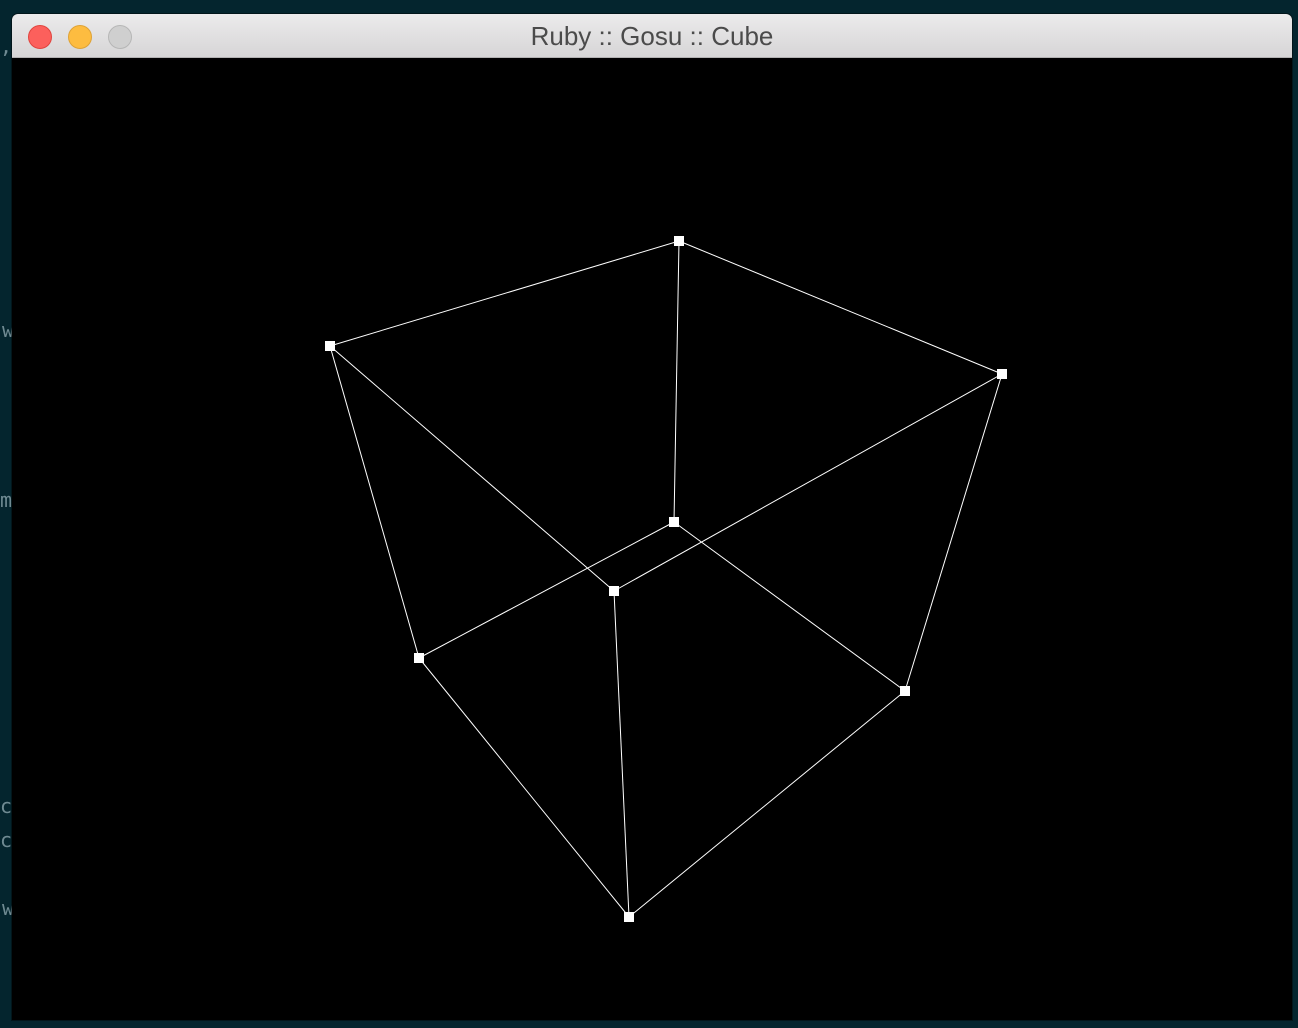 Image resolution: width=1298 pixels, height=1028 pixels. I want to click on window-title: Ruby :: Gosu :: Cube, so click(652, 36).